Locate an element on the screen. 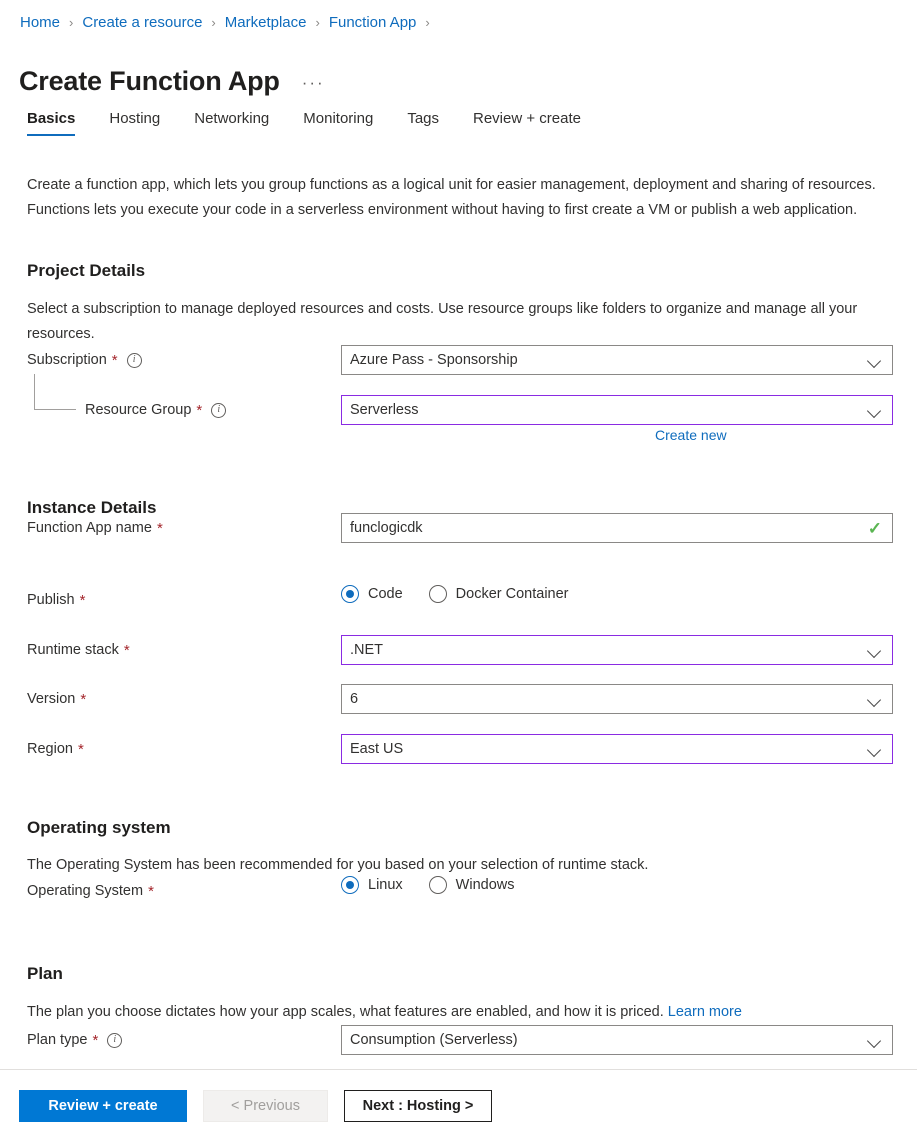 The image size is (917, 1141). subscription-label: Subscription * i is located at coordinates (84, 360).